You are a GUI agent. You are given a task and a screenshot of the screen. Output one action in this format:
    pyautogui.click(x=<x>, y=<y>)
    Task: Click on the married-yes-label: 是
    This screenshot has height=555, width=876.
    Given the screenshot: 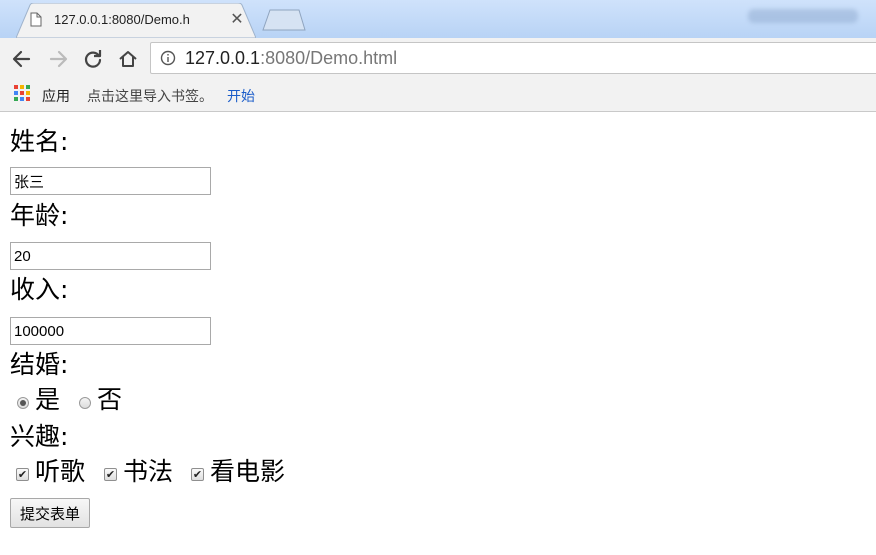 What is the action you would take?
    pyautogui.click(x=48, y=399)
    